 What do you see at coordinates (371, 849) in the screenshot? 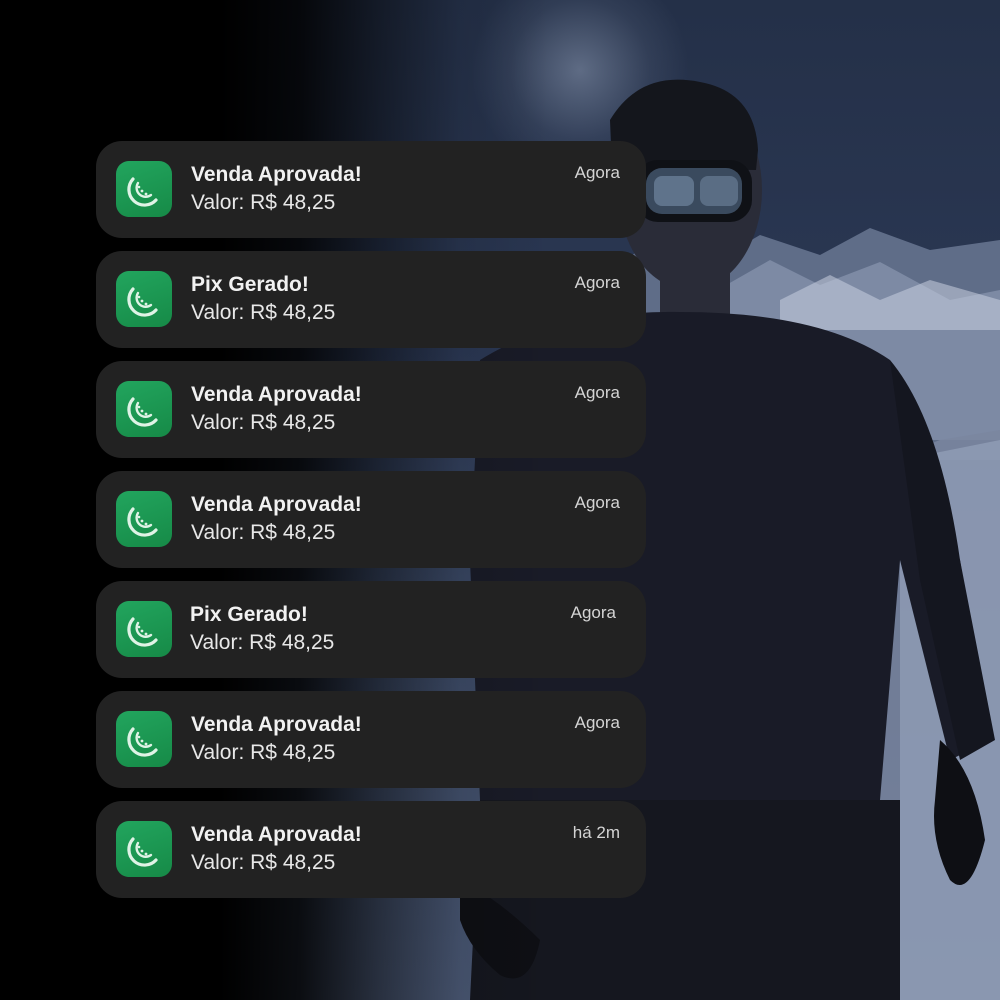
I see `notification-card: Venda Aprovada! Valor: R$ 48,25 há 2m` at bounding box center [371, 849].